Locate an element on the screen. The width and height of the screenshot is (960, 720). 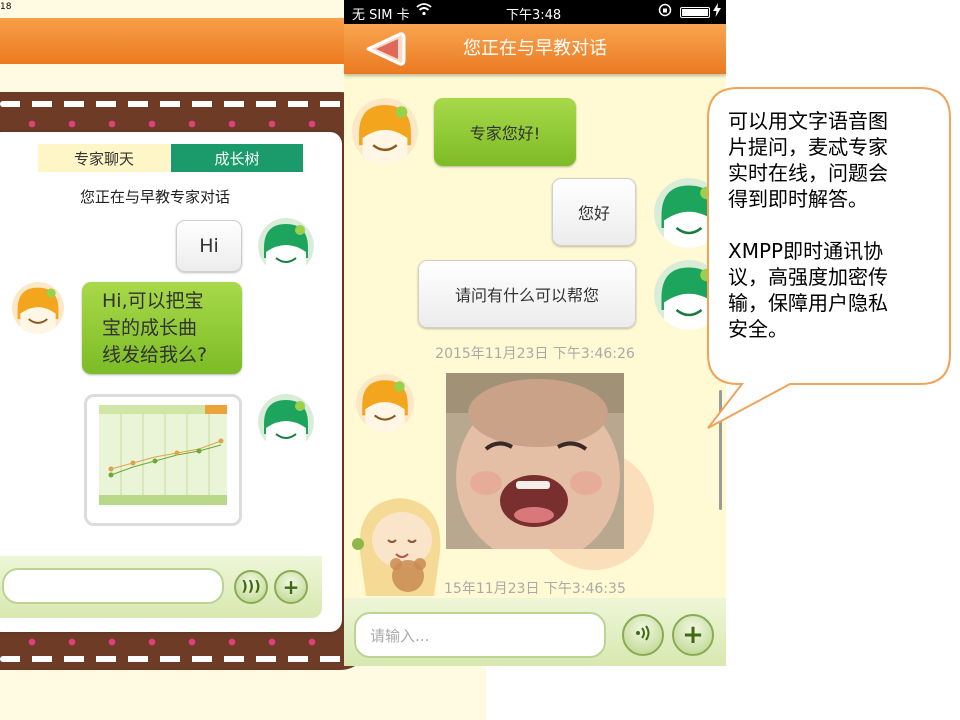
message-text: Hi is located at coordinates (209, 246).